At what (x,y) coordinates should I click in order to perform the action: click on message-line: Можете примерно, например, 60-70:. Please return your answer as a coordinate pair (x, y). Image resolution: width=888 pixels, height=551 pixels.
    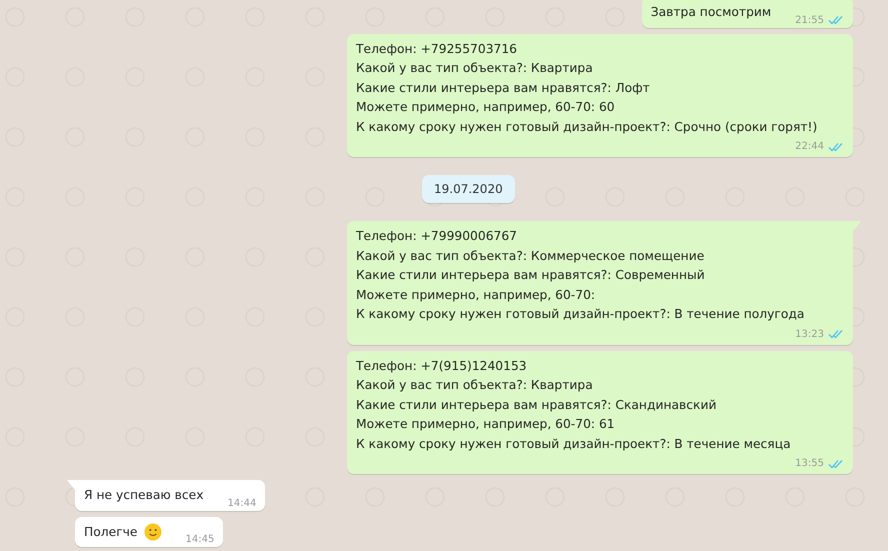
    Looking at the image, I should click on (476, 295).